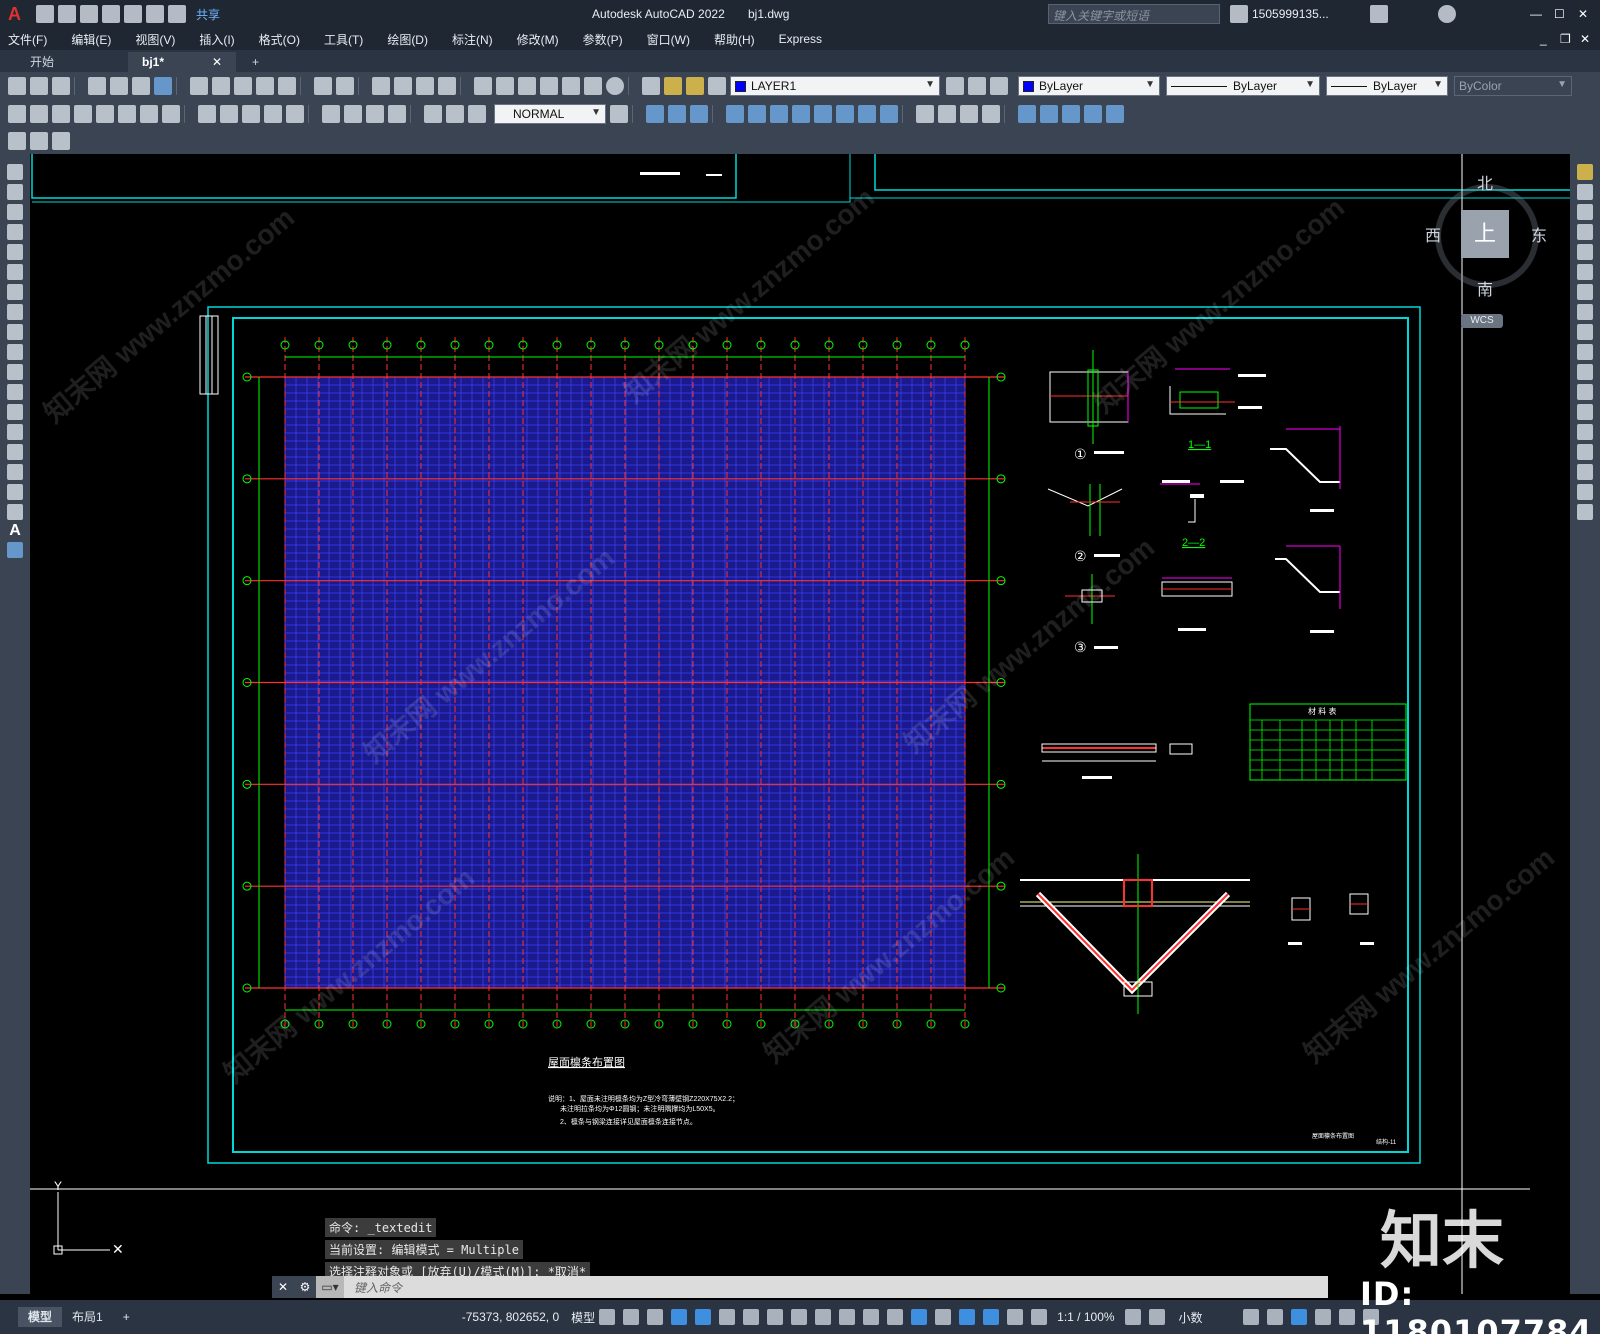  I want to click on match-properties-icon, so click(265, 86).